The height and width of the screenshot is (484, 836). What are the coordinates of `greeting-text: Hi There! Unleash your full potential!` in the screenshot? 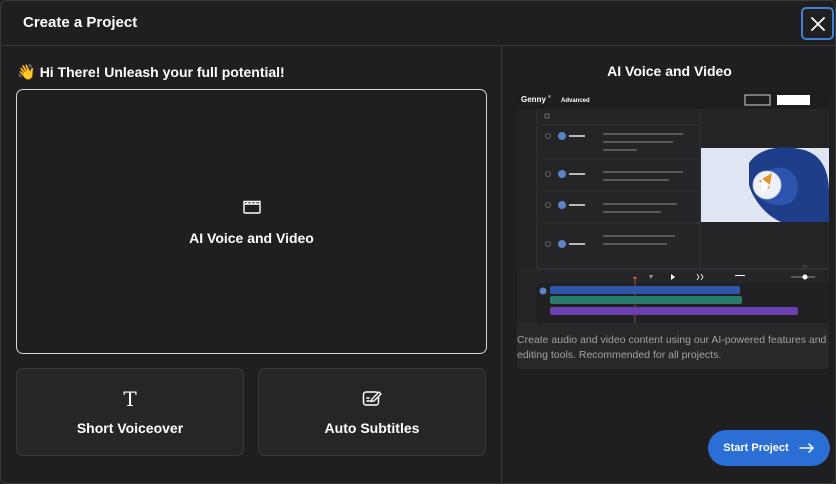 It's located at (162, 72).